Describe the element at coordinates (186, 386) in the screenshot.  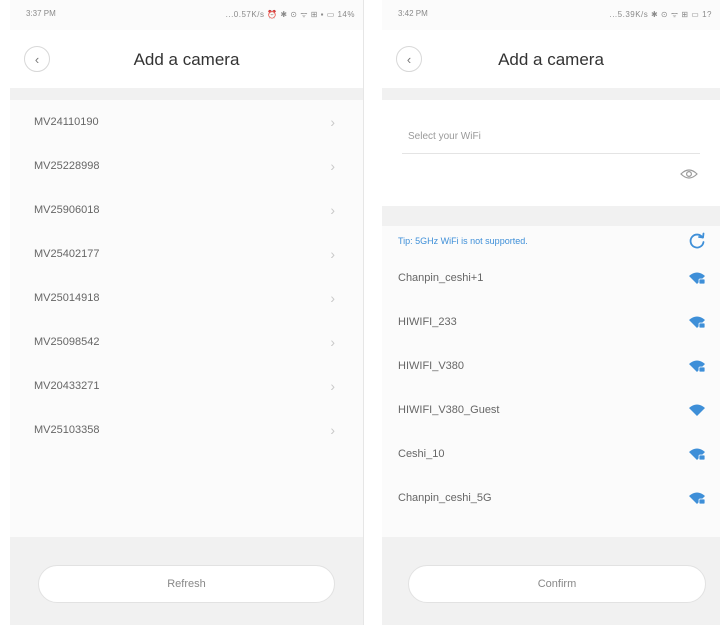
I see `camera-list-item: MV20433271 ›` at that location.